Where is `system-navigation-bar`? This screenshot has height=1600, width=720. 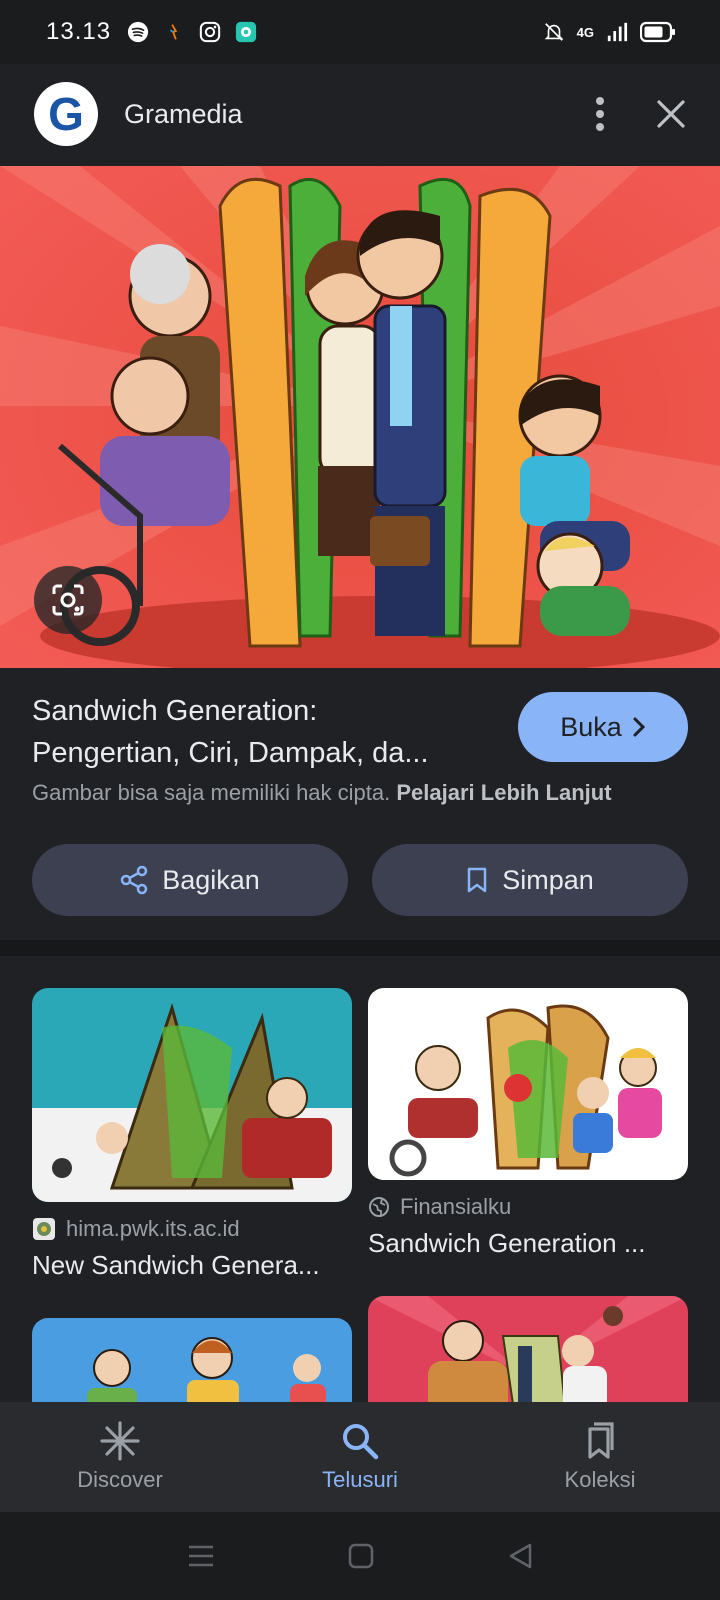 system-navigation-bar is located at coordinates (360, 1556).